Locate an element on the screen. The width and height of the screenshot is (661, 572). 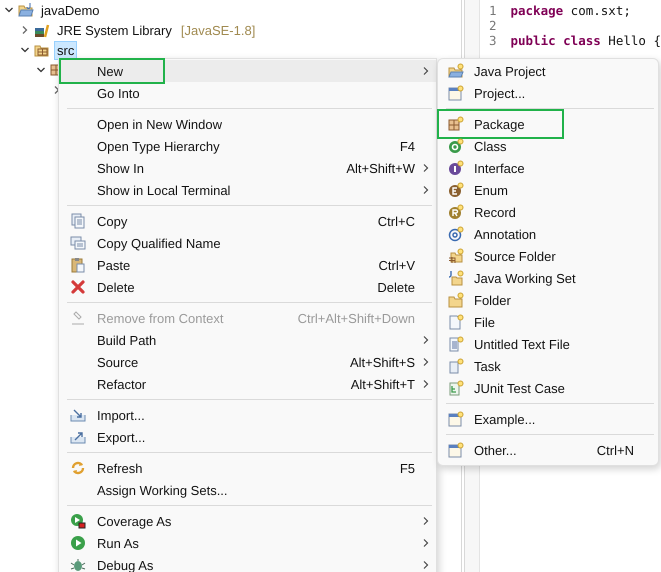
code-line: public class Hello { is located at coordinates (585, 40).